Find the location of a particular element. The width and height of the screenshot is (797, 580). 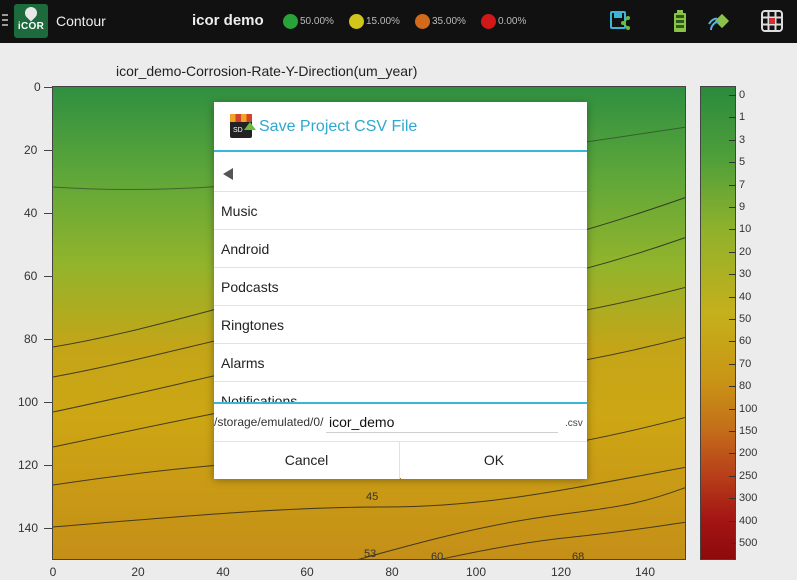

app-title: Contour is located at coordinates (81, 21).